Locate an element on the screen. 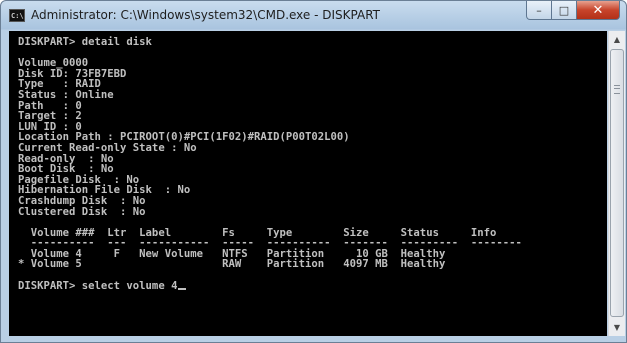  scroll-down-arrow-icon: ▼ is located at coordinates (617, 327).